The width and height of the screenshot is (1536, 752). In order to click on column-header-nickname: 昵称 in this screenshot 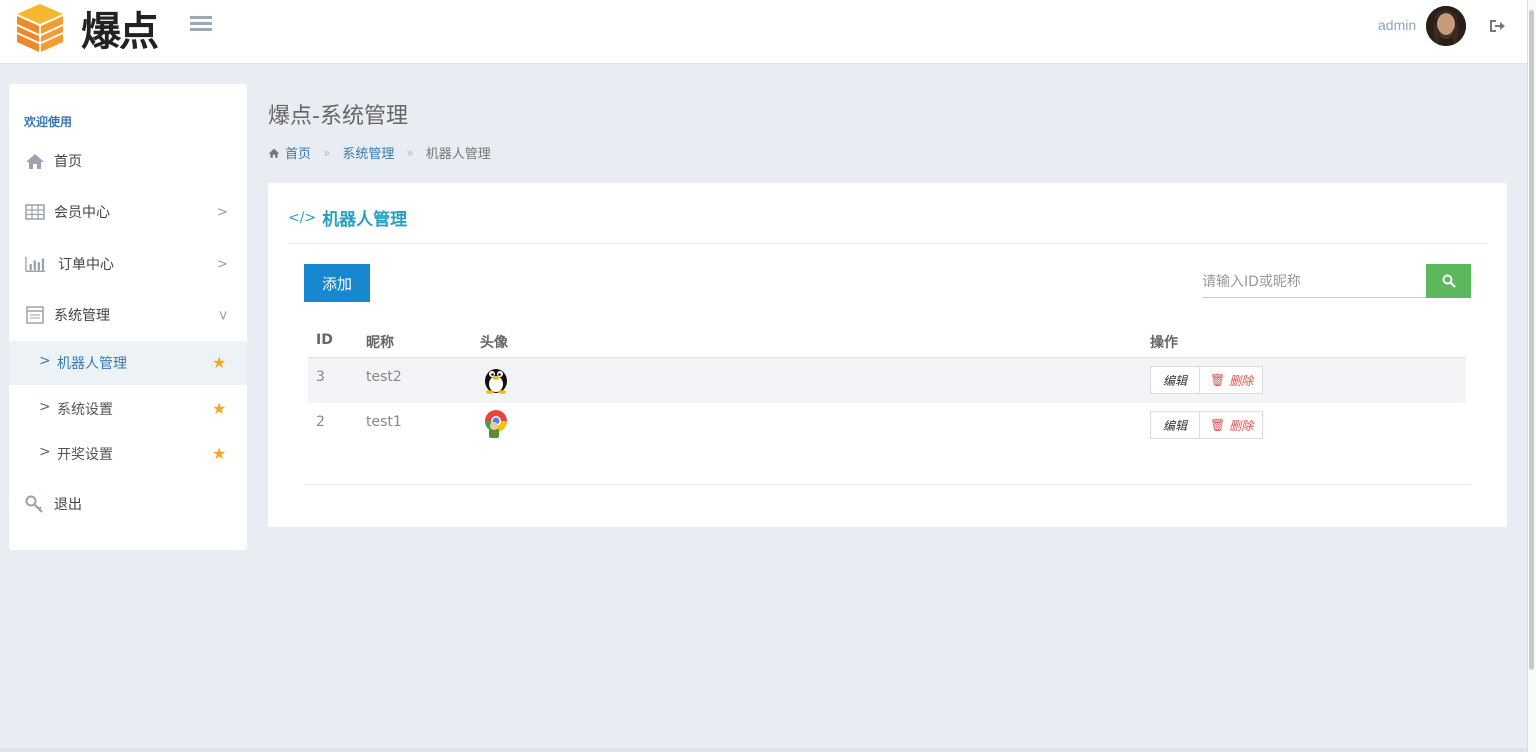, I will do `click(380, 342)`.